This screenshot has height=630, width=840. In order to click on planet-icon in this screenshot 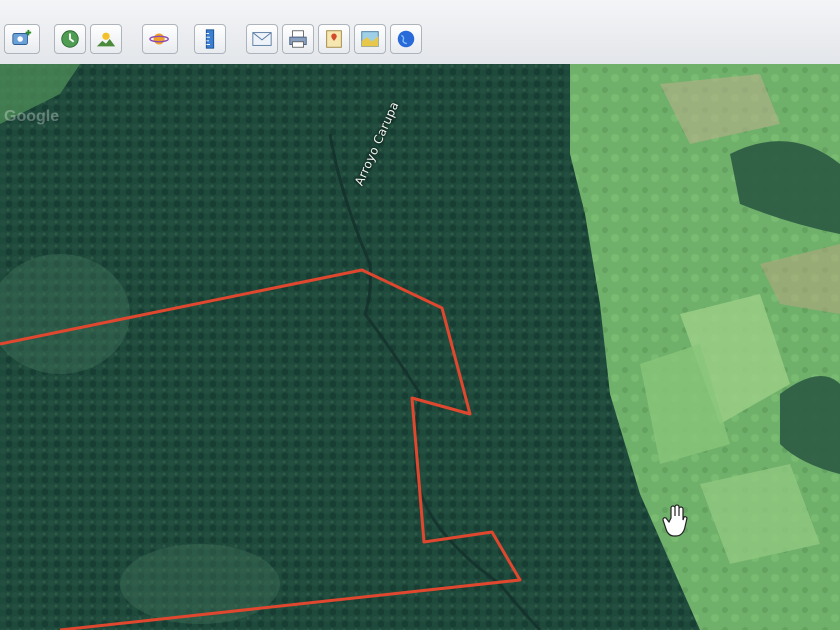, I will do `click(159, 39)`.